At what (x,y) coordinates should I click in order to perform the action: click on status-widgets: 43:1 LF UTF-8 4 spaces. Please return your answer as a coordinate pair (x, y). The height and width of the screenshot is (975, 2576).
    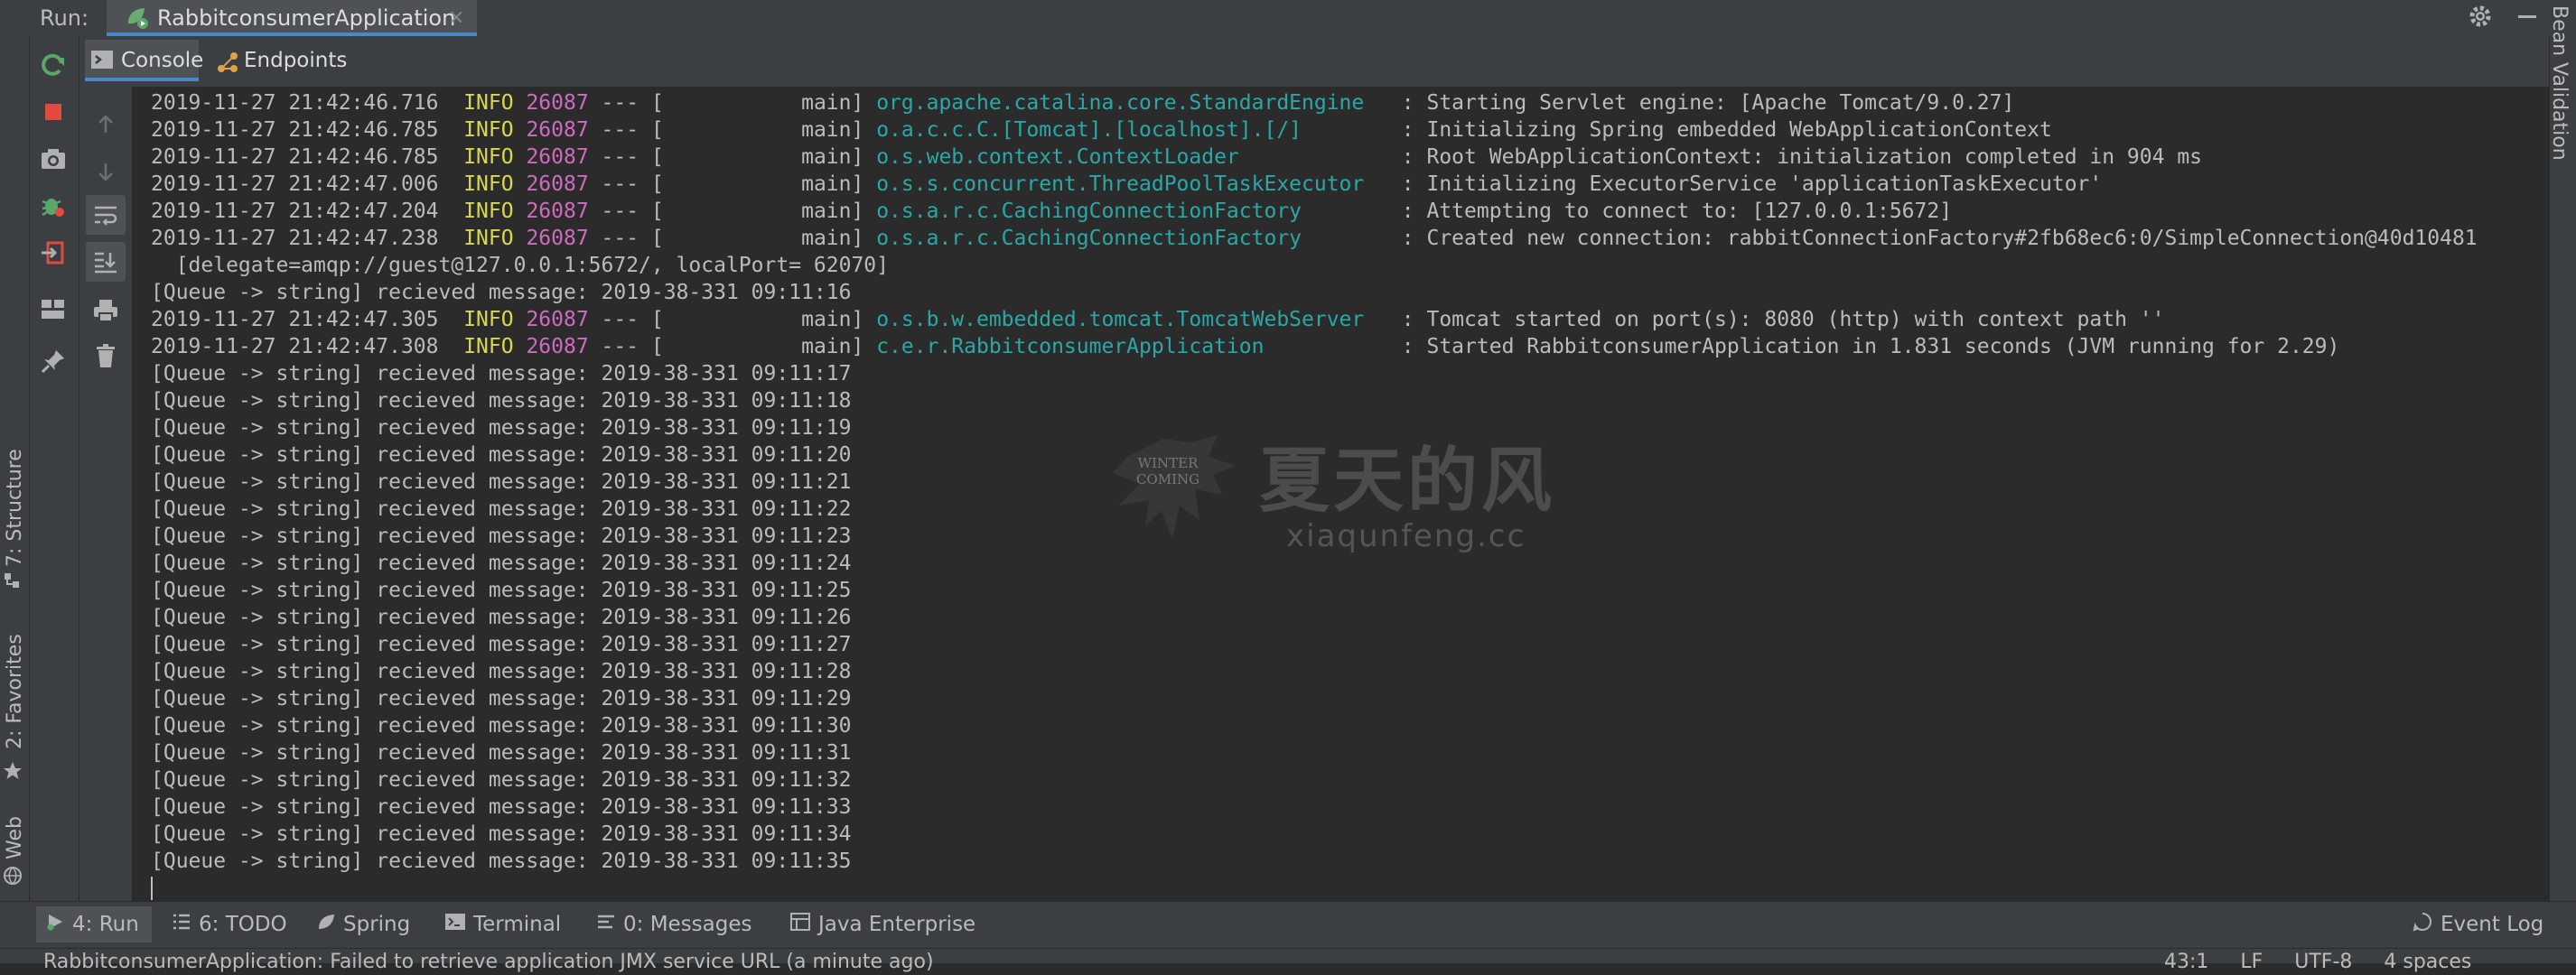
    Looking at the image, I should click on (2317, 962).